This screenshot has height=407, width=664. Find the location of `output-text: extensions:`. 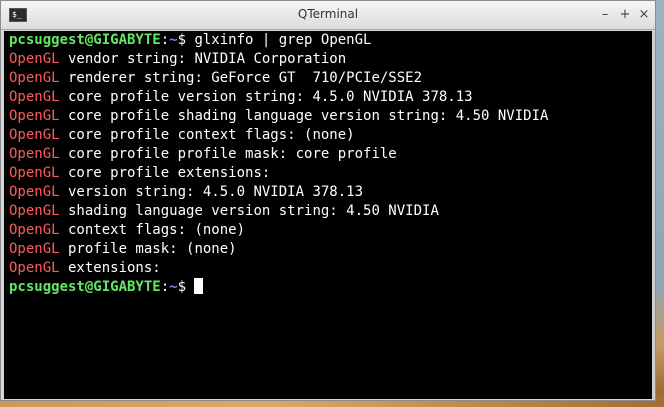

output-text: extensions: is located at coordinates (110, 268).